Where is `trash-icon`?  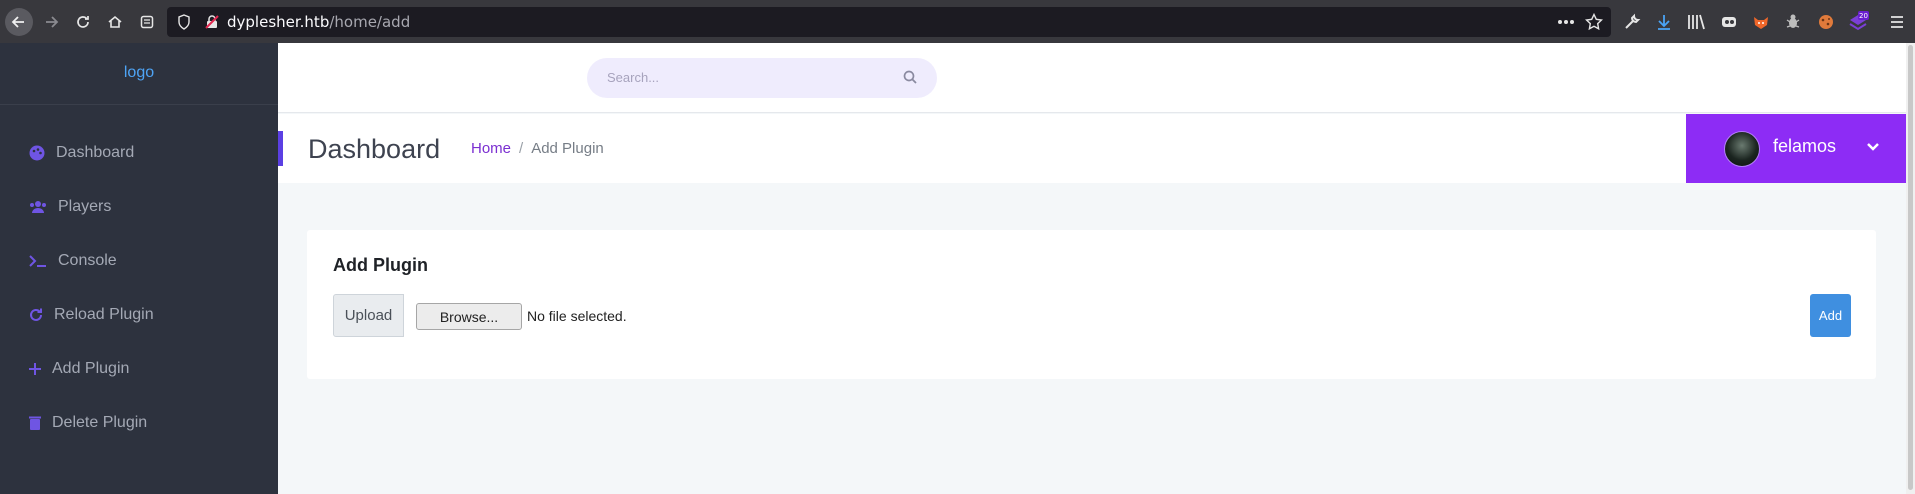
trash-icon is located at coordinates (35, 423).